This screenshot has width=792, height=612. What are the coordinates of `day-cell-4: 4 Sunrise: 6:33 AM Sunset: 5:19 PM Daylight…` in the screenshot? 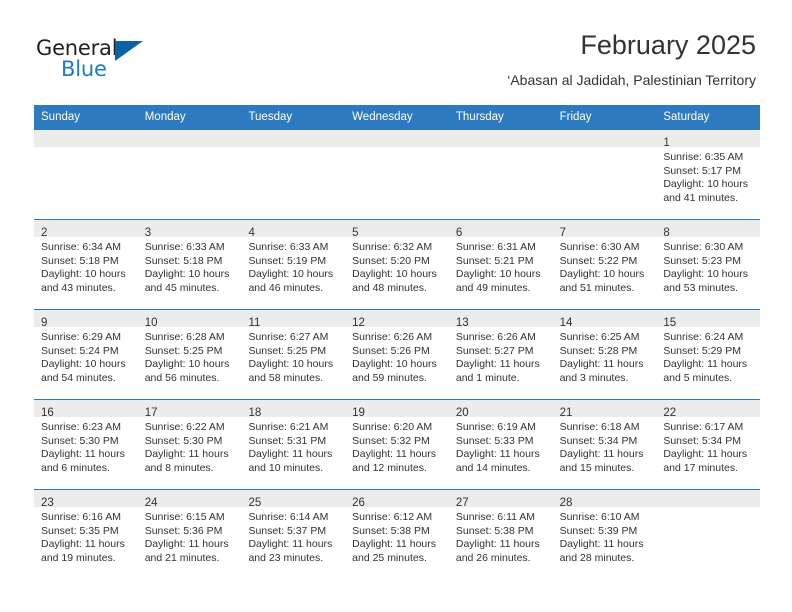 It's located at (293, 264).